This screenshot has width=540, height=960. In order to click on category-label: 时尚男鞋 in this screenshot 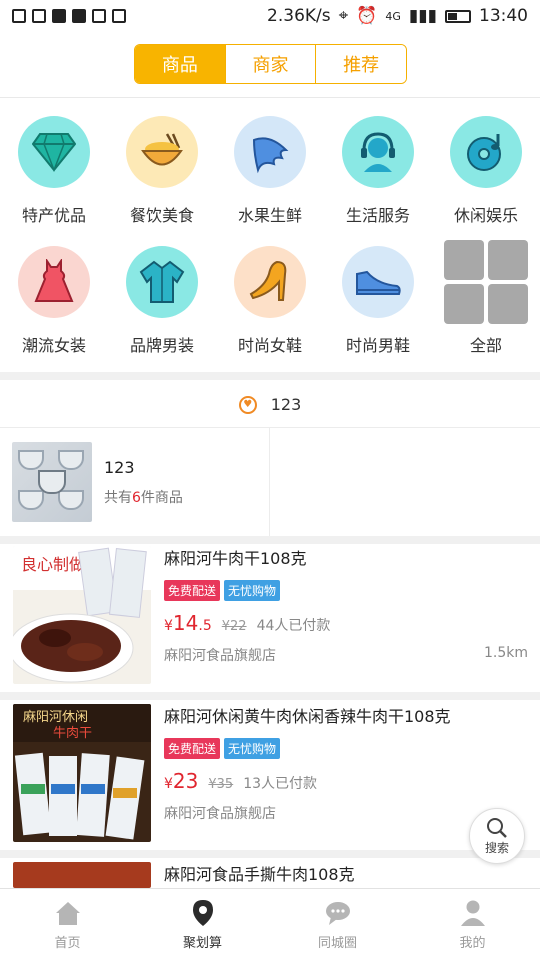, I will do `click(377, 345)`.